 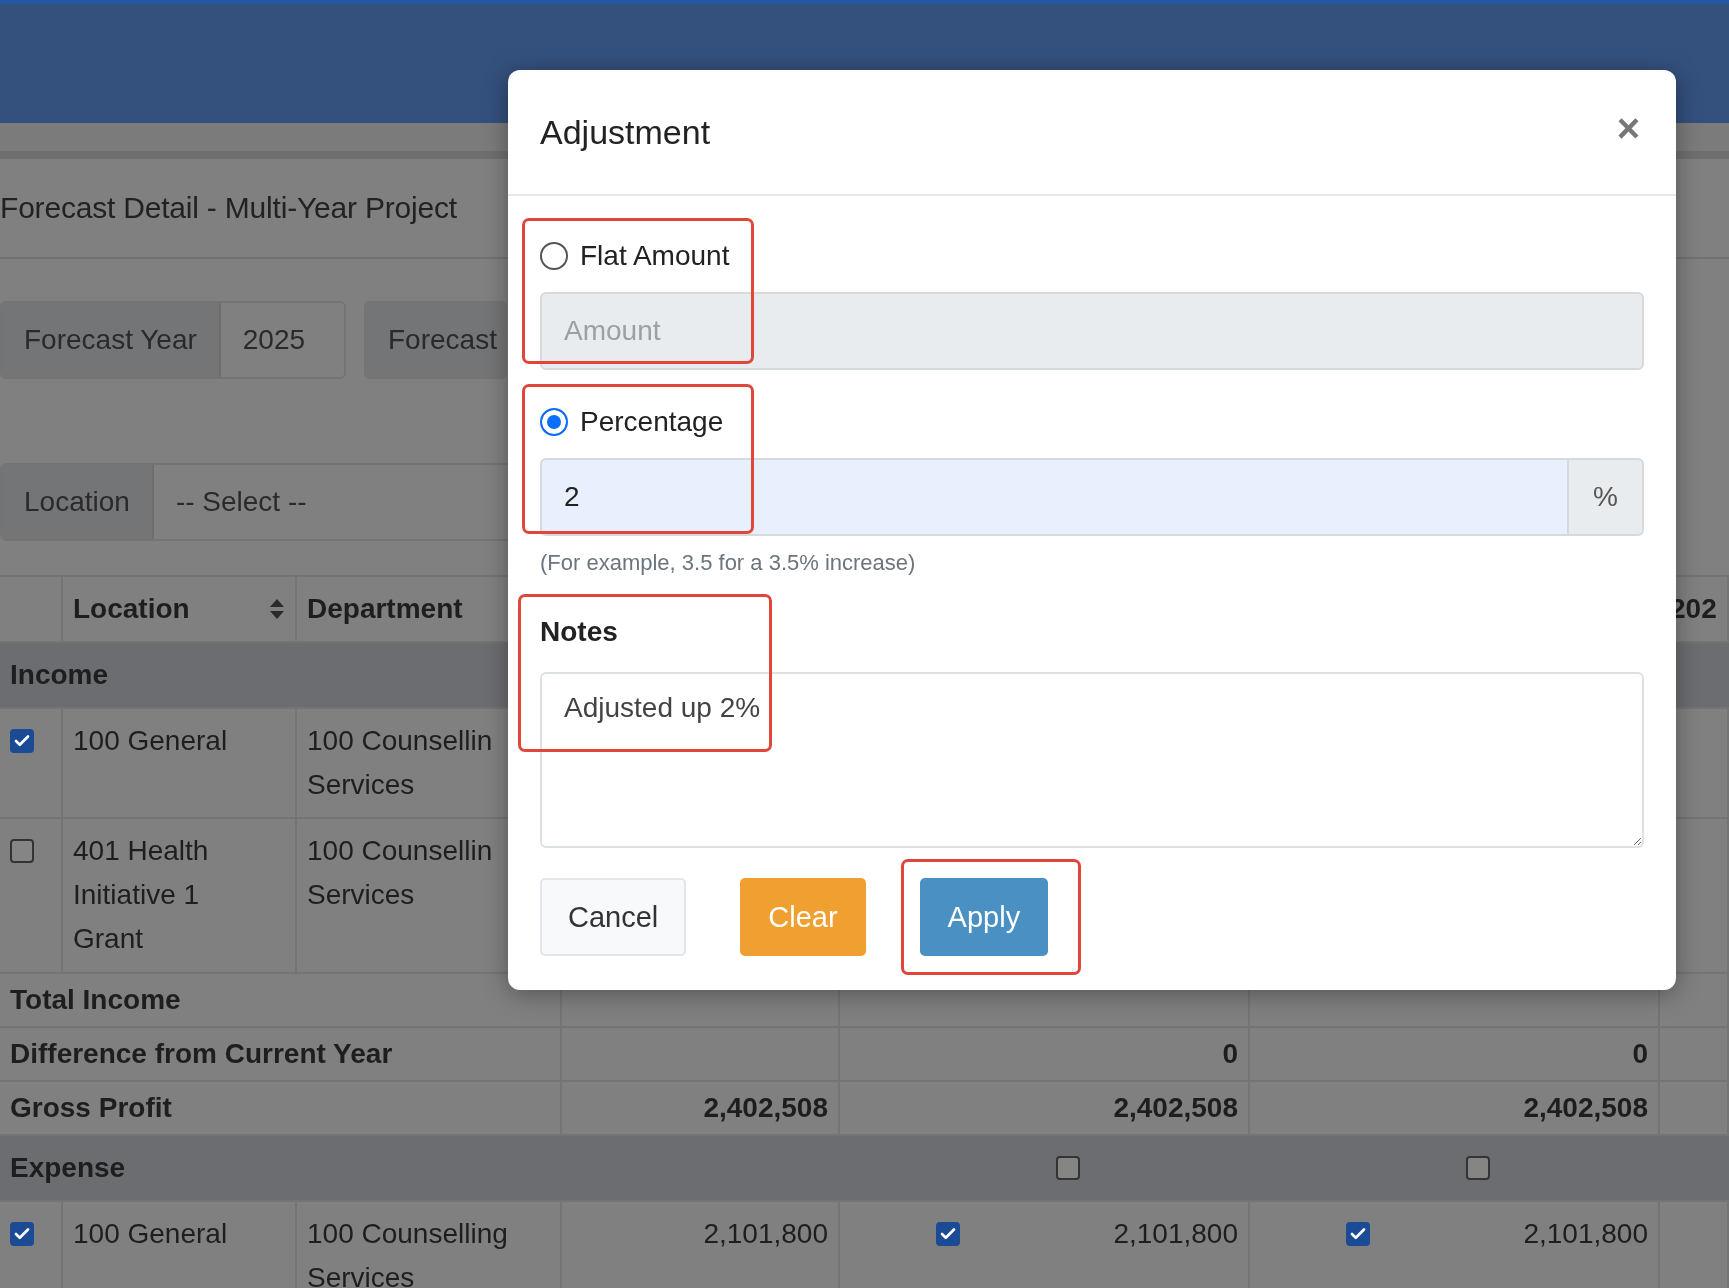 What do you see at coordinates (655, 256) in the screenshot?
I see `option-label: Flat Amount` at bounding box center [655, 256].